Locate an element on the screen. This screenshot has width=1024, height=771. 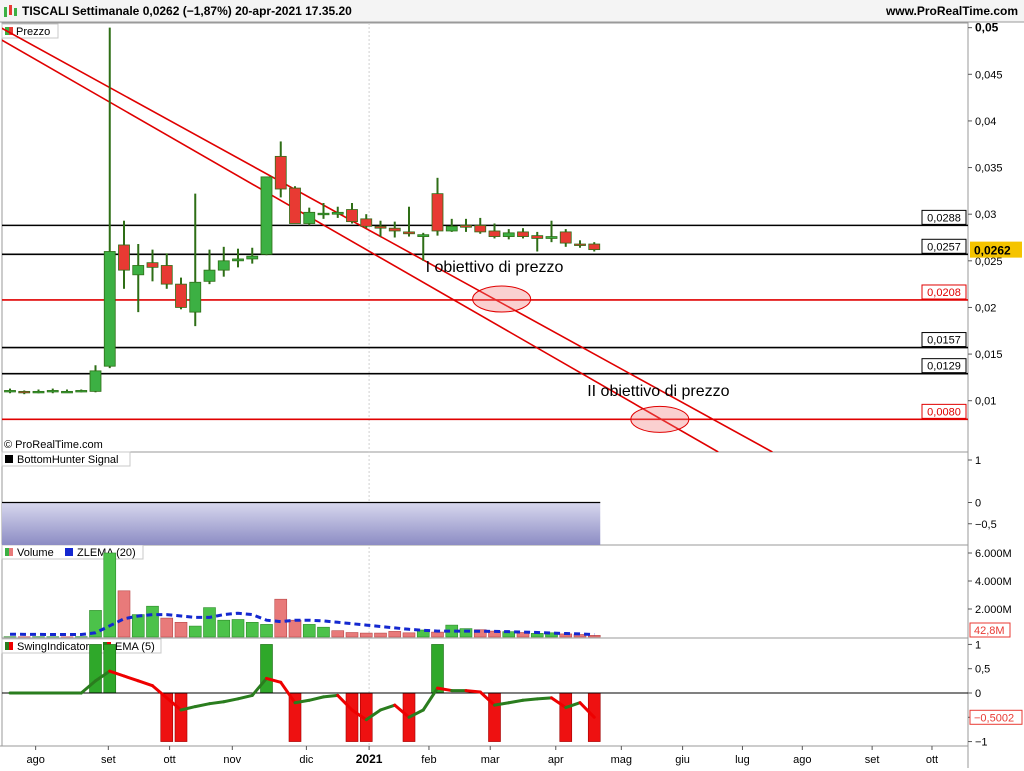
x-tick-label: ott is located at coordinates (932, 760).